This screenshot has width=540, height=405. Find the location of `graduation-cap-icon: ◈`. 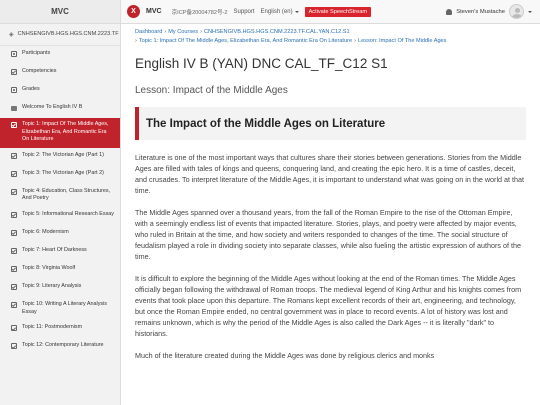

graduation-cap-icon: ◈ is located at coordinates (11, 35).